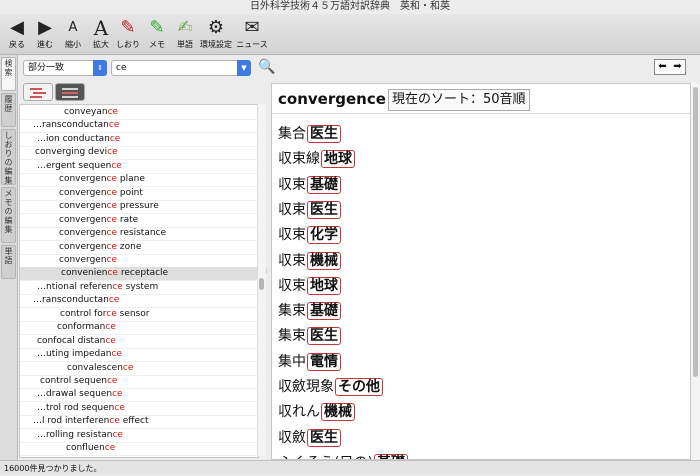 This screenshot has height=476, width=700. I want to click on translation-entry: 集束 基礎, so click(309, 311).